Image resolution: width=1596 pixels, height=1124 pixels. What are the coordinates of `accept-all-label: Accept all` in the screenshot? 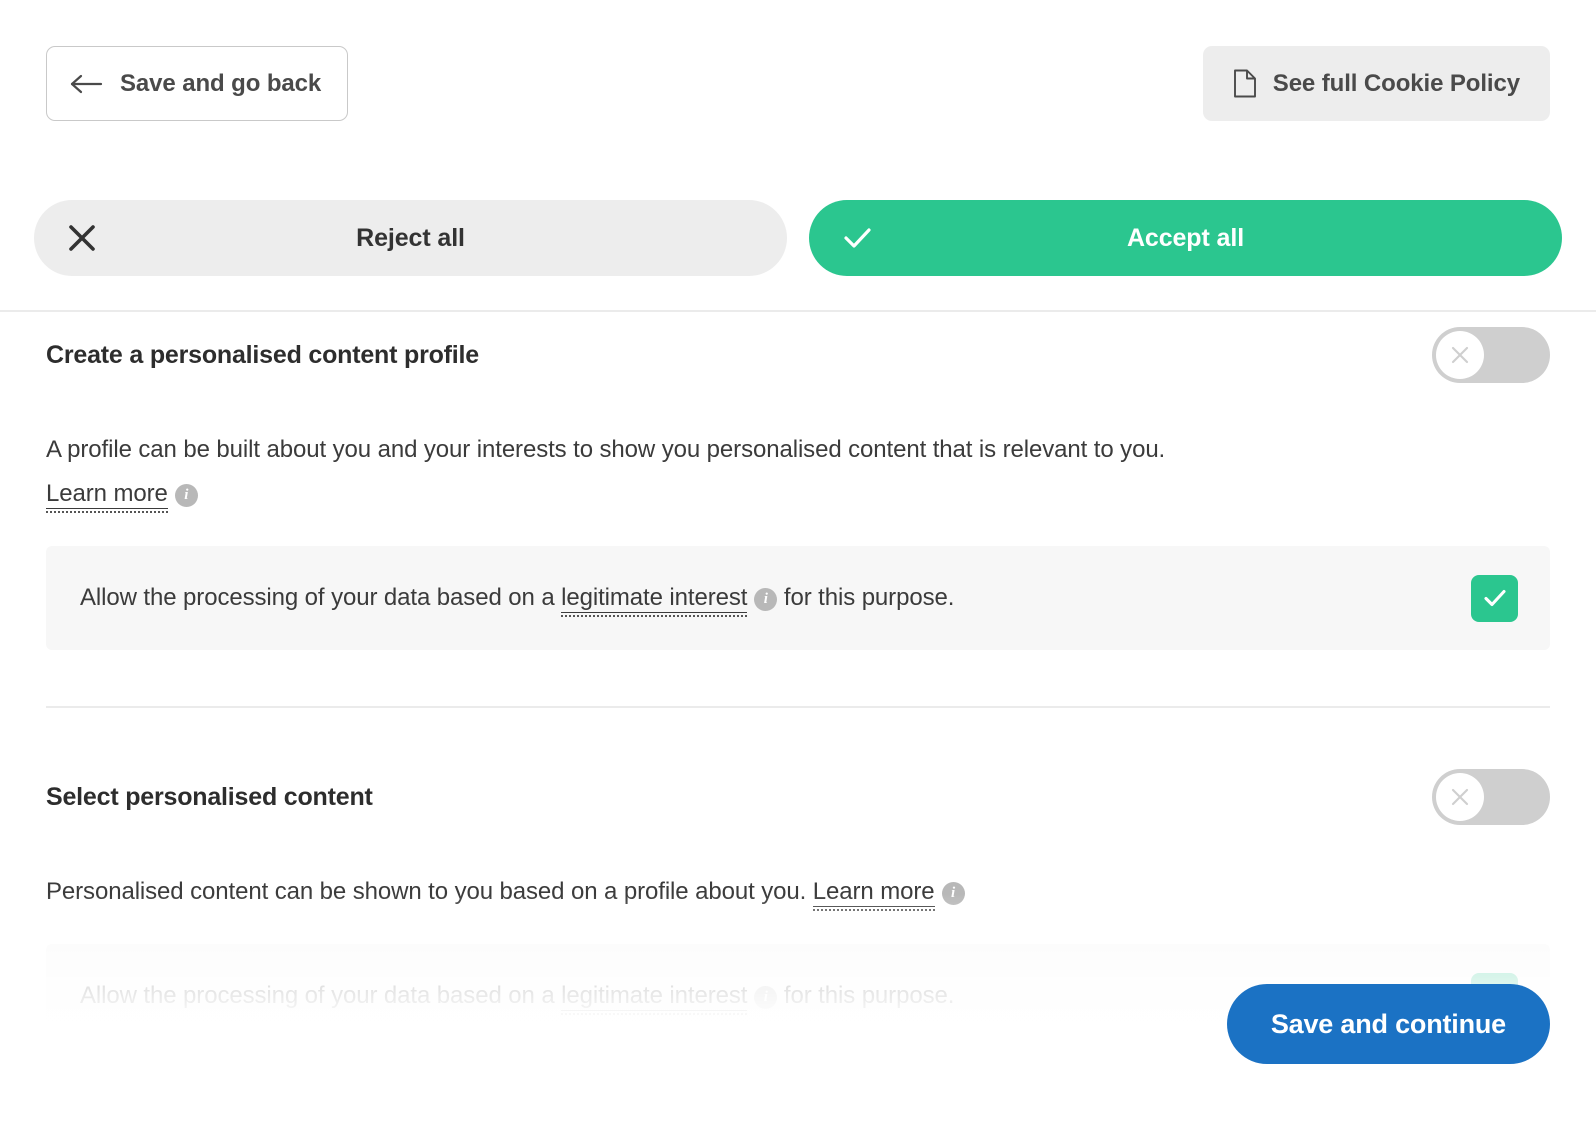 It's located at (1185, 237).